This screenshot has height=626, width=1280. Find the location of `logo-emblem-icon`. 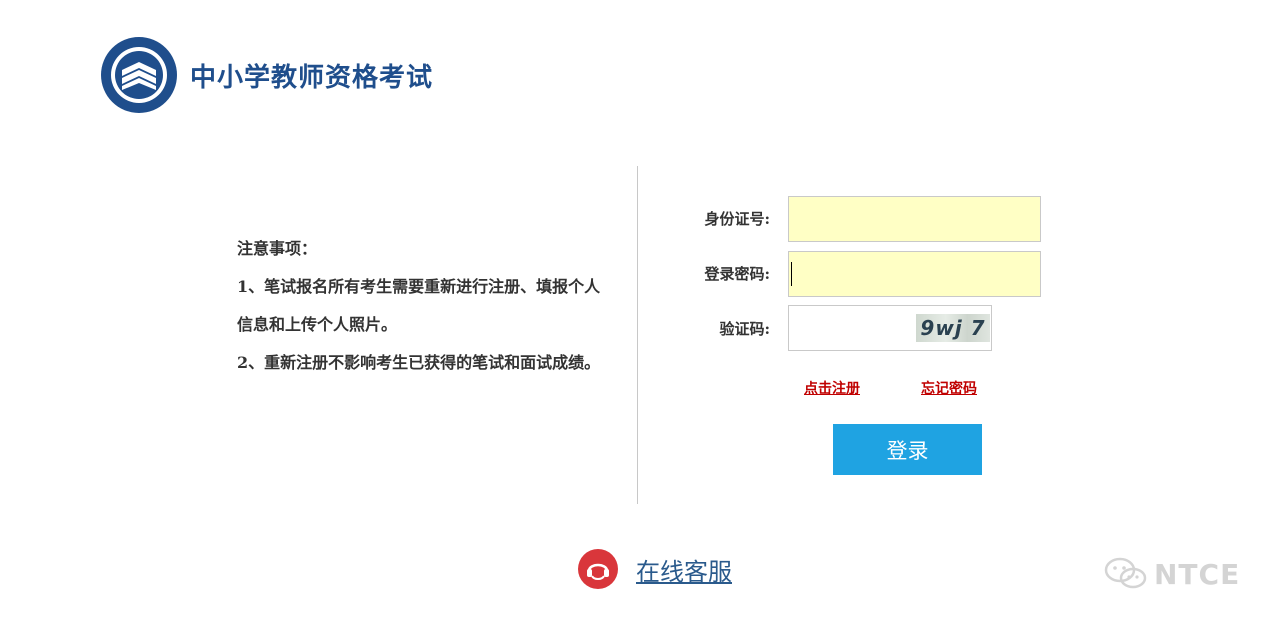

logo-emblem-icon is located at coordinates (139, 75).